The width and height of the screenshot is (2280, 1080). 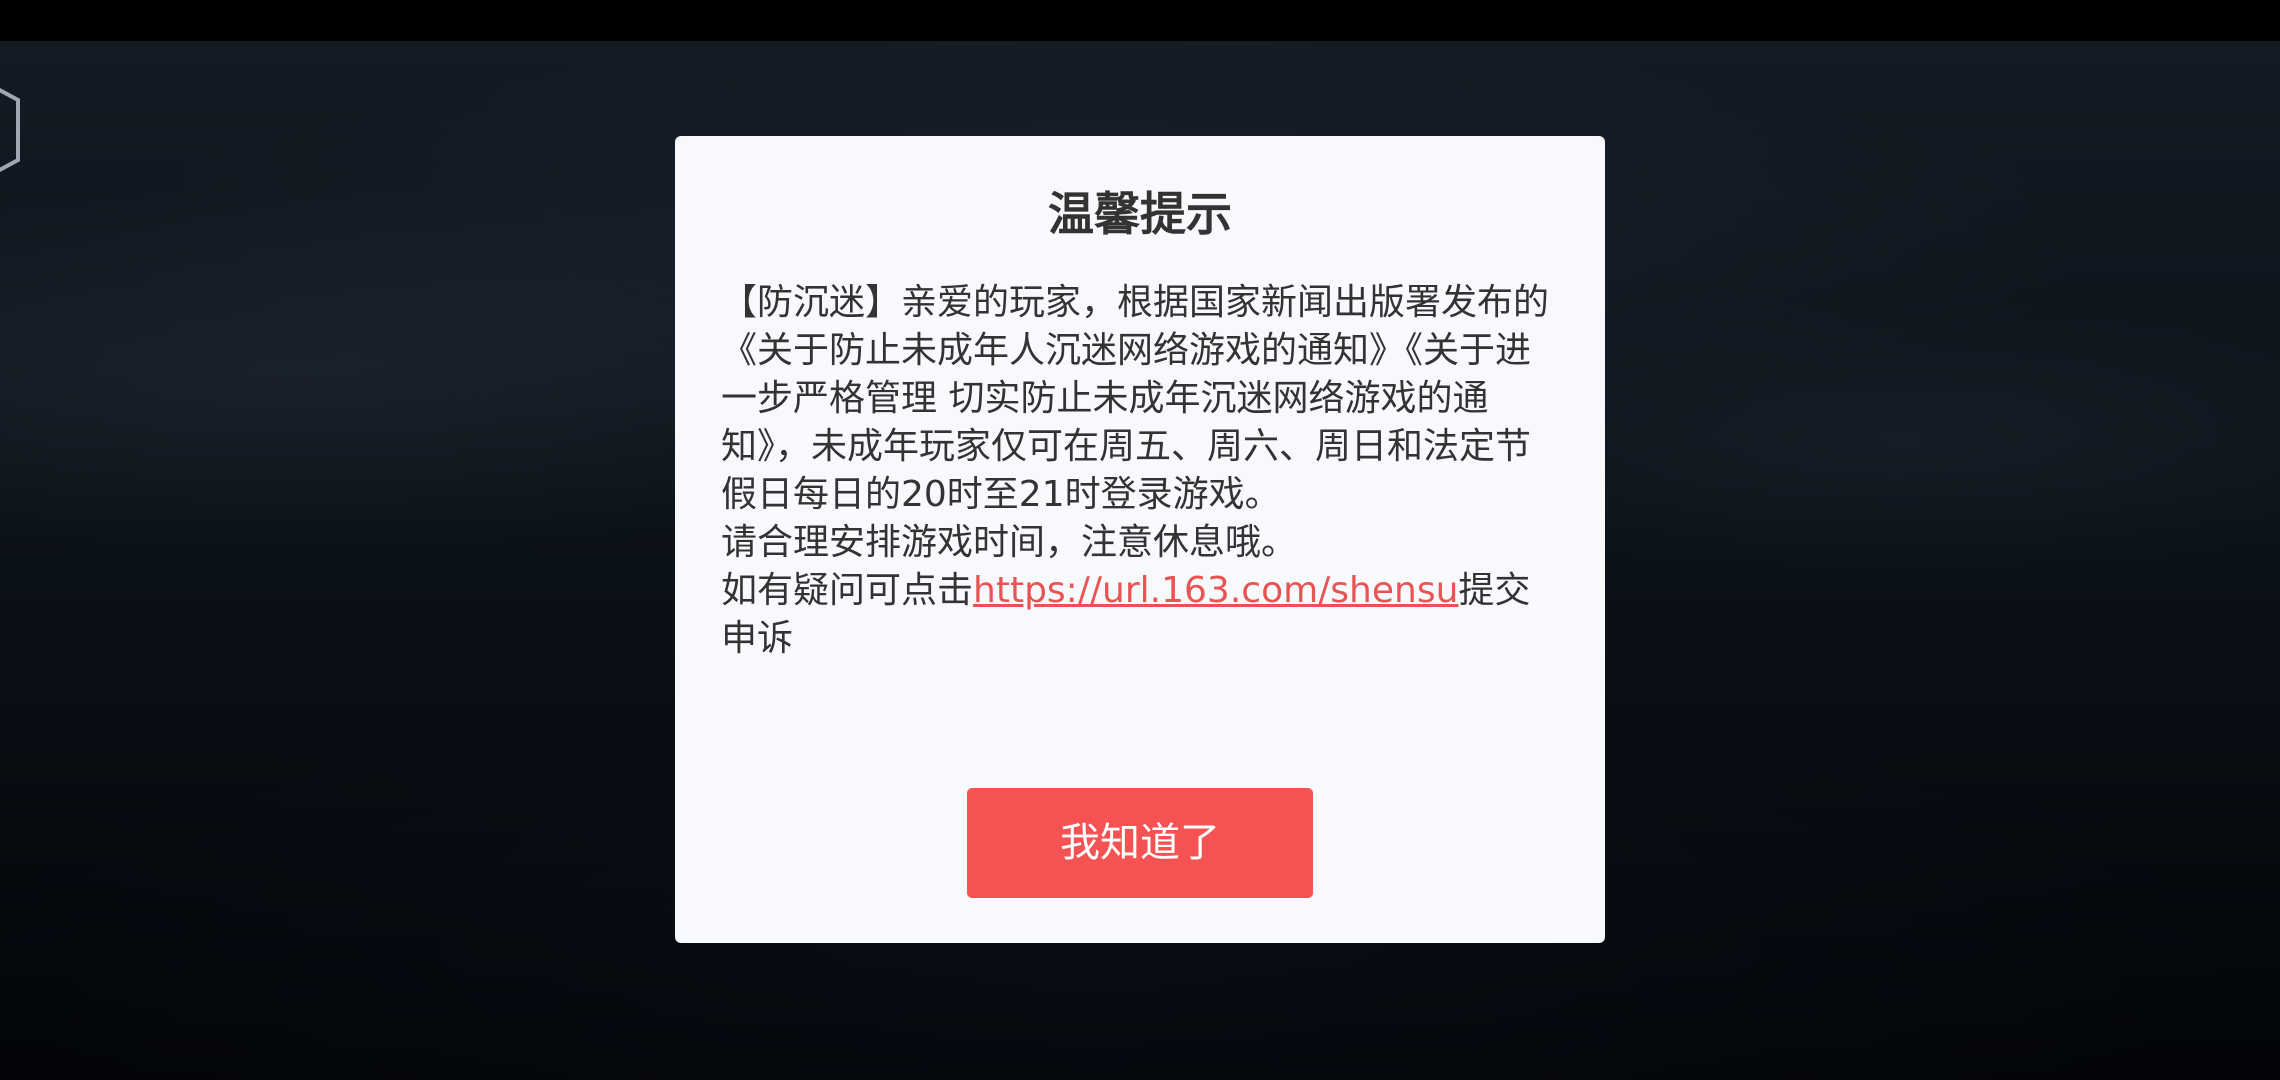 I want to click on rest-advice: 请合理安排游戏时间，注意休息哦。, so click(x=1009, y=542).